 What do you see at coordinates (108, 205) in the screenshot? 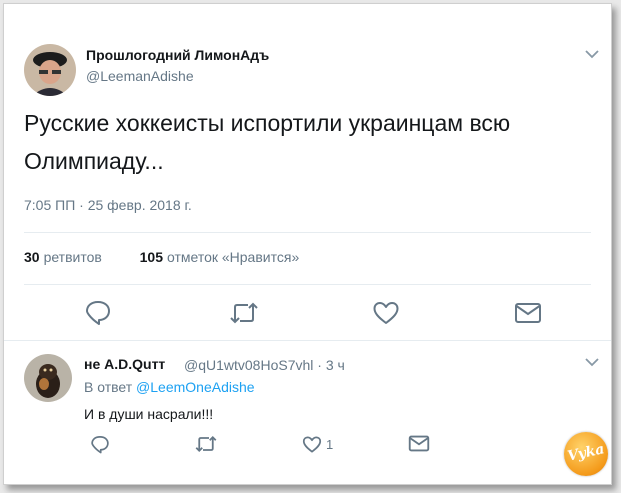
I see `tweet-timestamp: 7:05 ПП · 25 февр. 2018 г.` at bounding box center [108, 205].